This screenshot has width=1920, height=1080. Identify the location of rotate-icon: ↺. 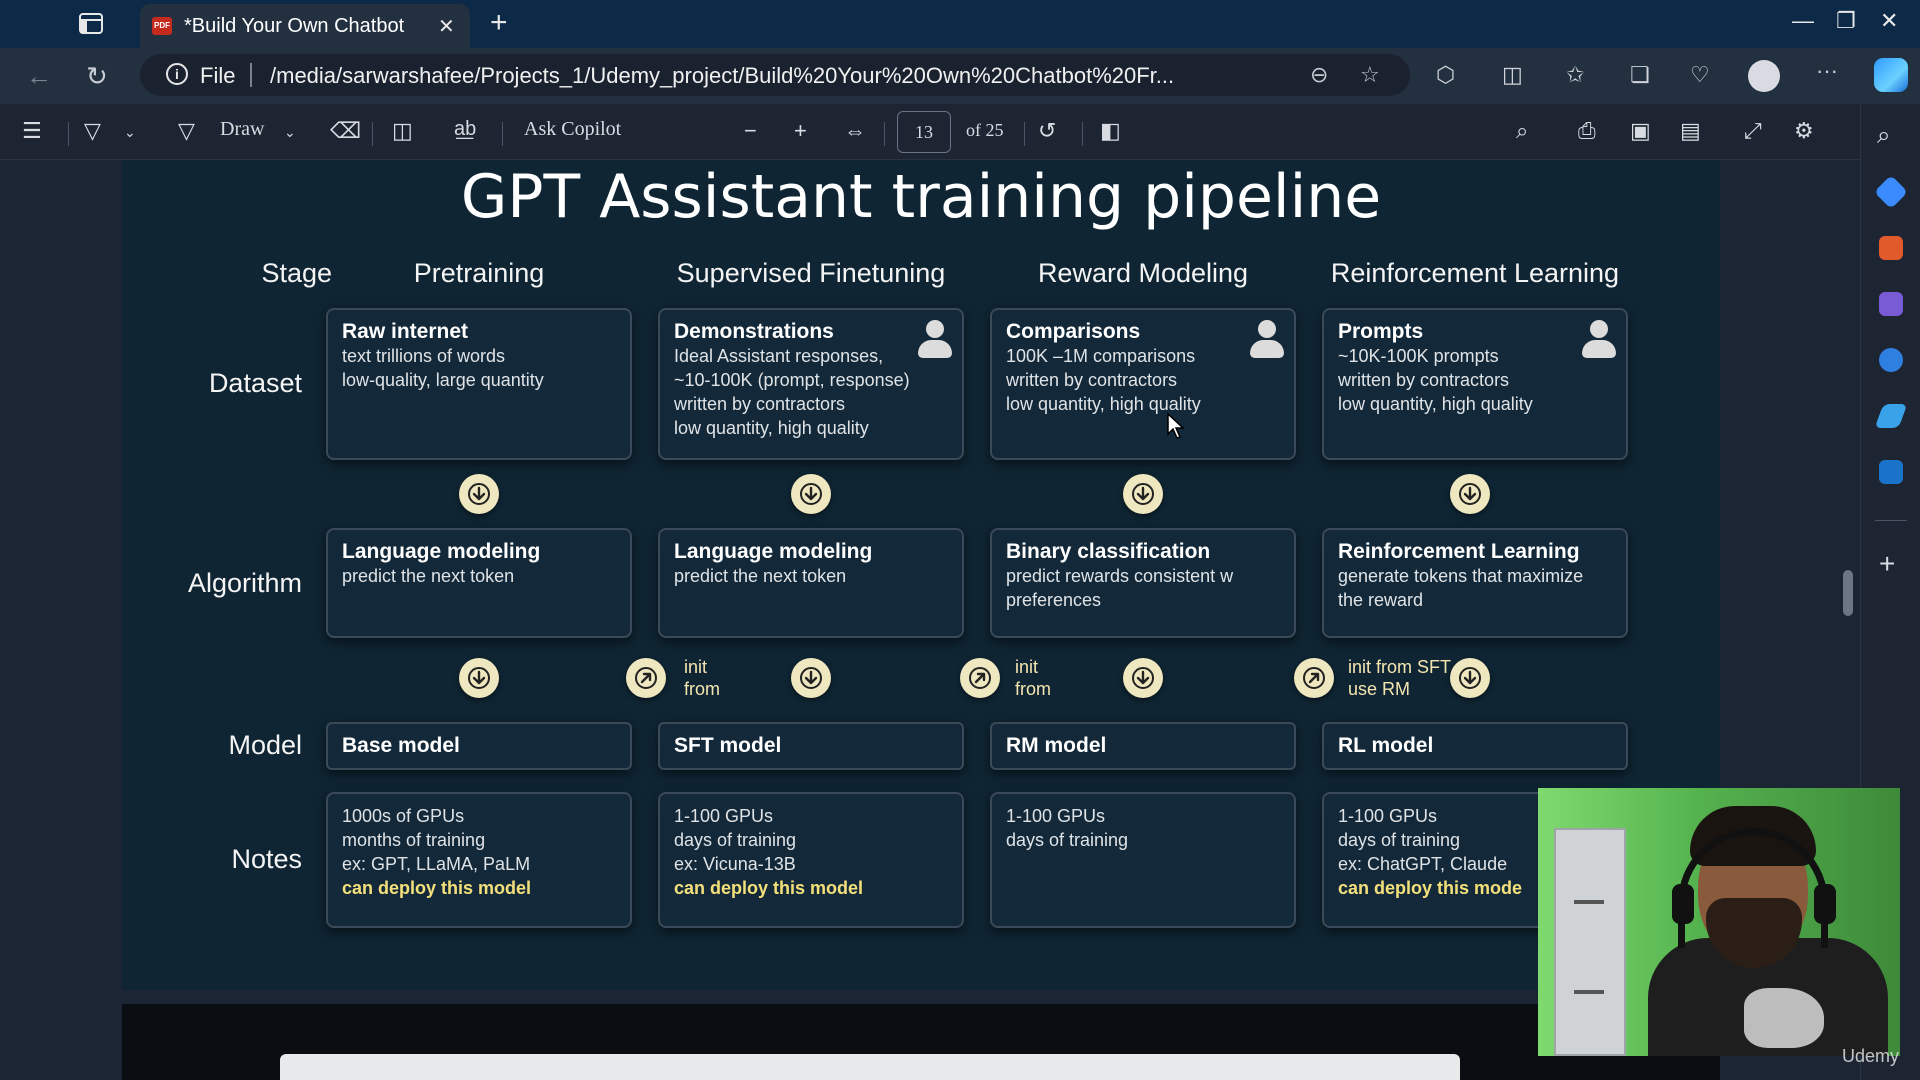
(1047, 131).